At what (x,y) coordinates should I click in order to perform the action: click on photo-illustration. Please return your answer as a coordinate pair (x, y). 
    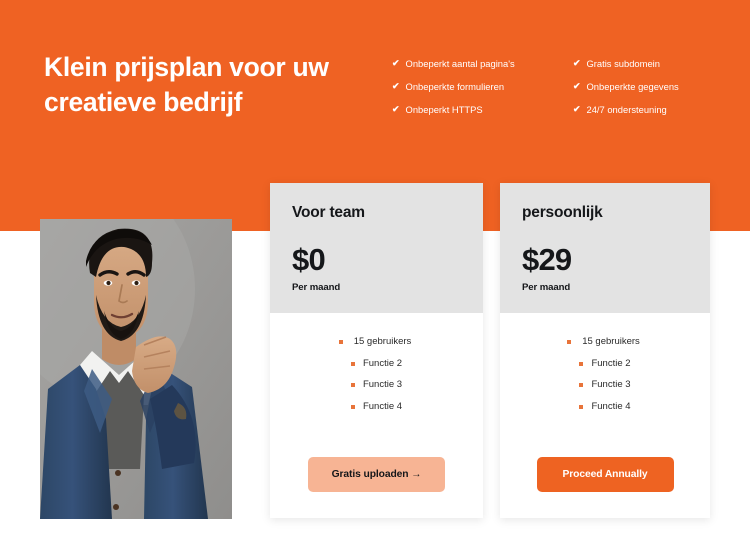
    Looking at the image, I should click on (136, 369).